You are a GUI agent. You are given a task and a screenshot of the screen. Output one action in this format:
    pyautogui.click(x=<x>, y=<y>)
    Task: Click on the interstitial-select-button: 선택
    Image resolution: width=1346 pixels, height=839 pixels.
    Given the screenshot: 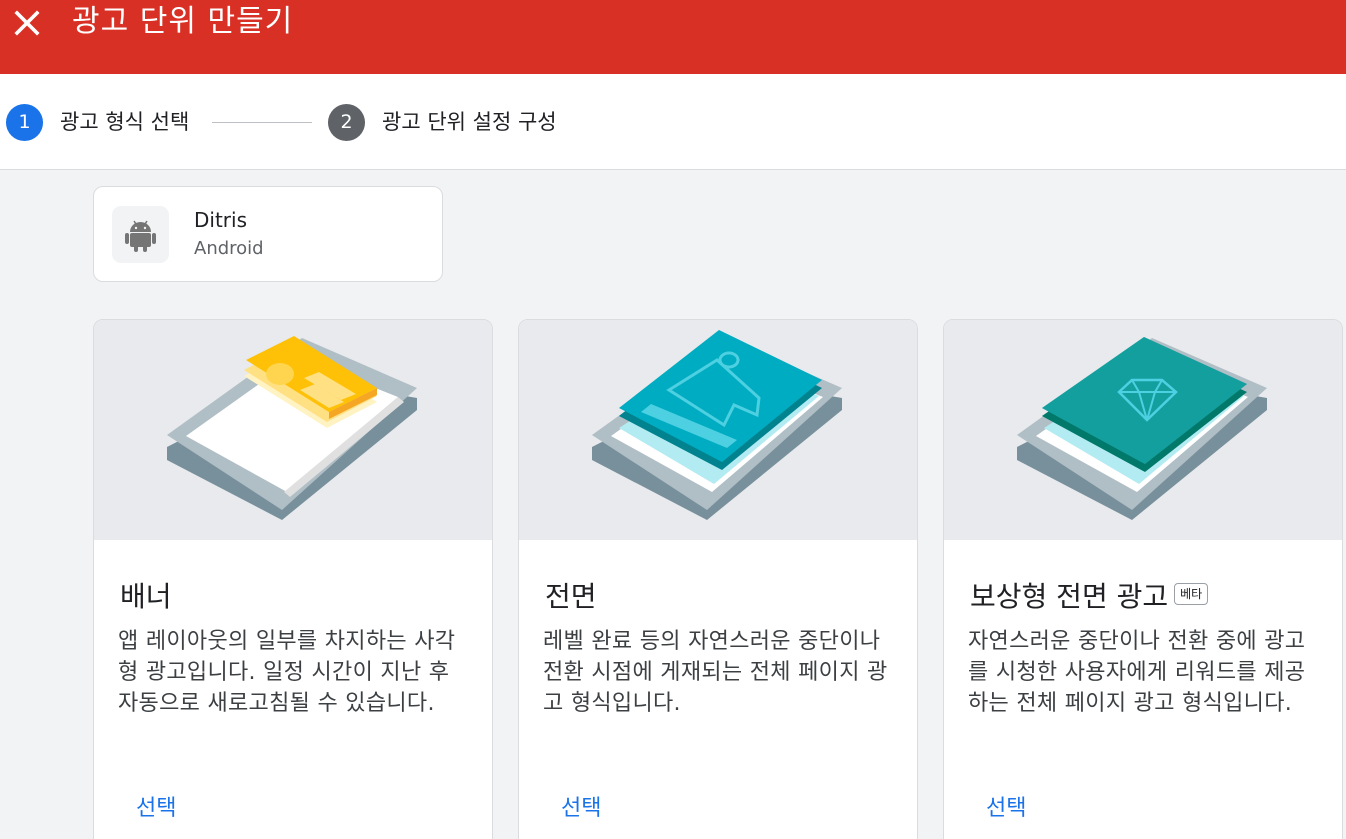 What is the action you would take?
    pyautogui.click(x=581, y=806)
    